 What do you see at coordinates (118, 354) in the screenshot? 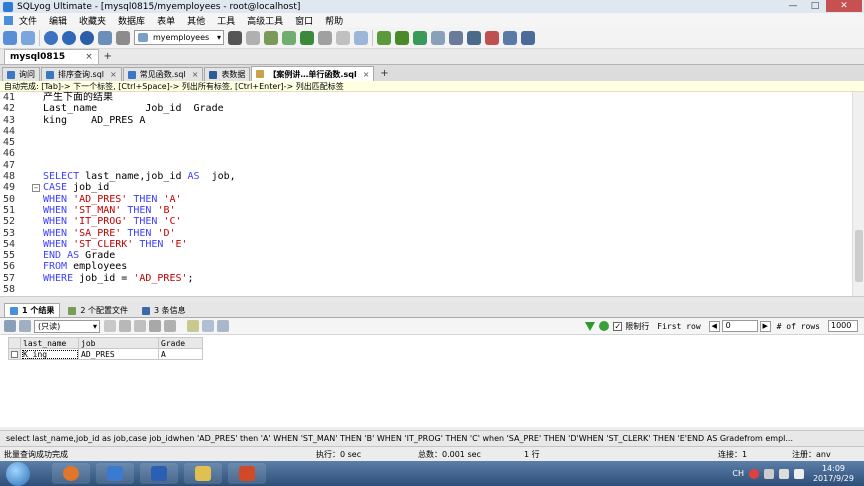
I see `table-cell: AD_PRES` at bounding box center [118, 354].